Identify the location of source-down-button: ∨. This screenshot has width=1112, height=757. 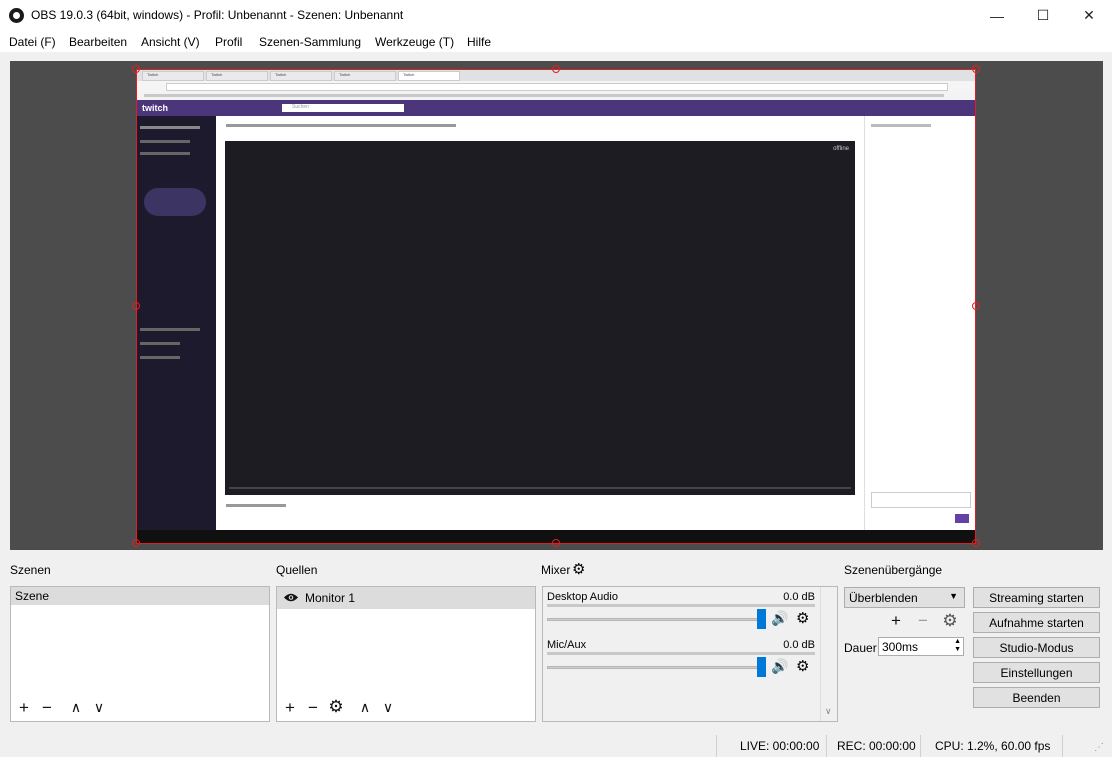
(388, 707).